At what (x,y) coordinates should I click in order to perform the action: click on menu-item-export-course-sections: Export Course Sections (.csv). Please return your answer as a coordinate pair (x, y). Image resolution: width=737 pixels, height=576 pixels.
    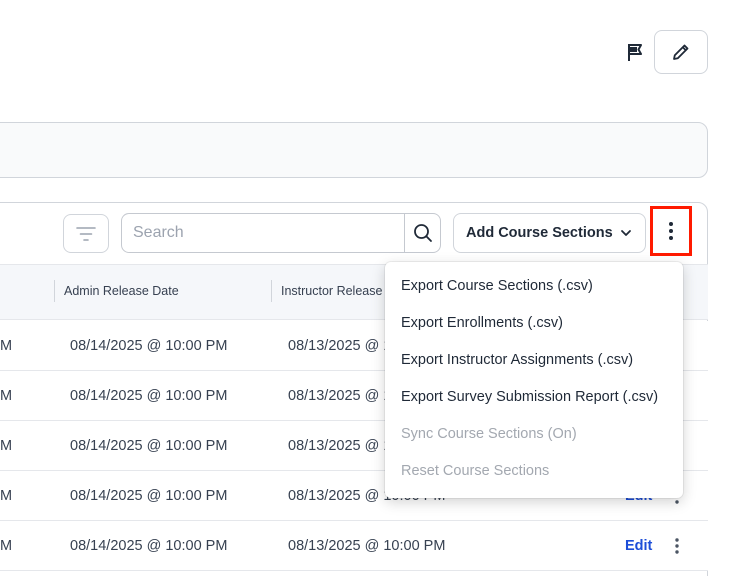
    Looking at the image, I should click on (497, 286).